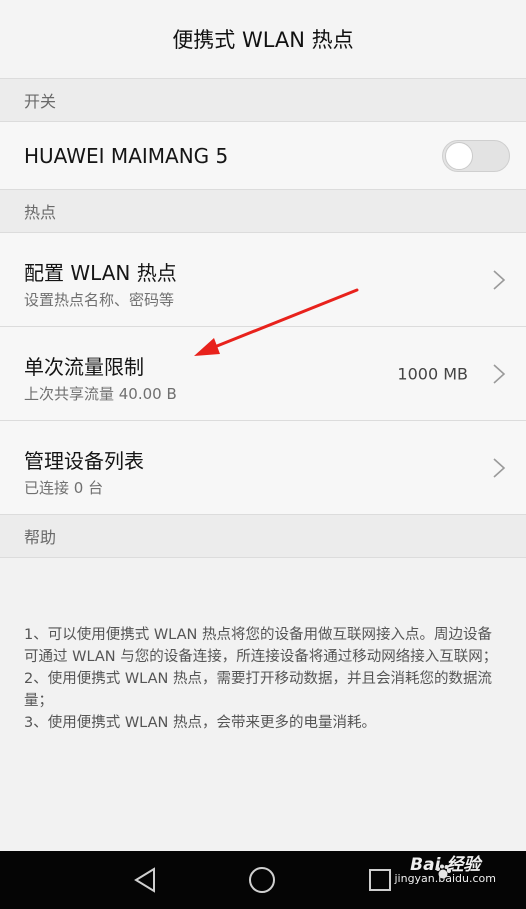  I want to click on home-icon, so click(262, 880).